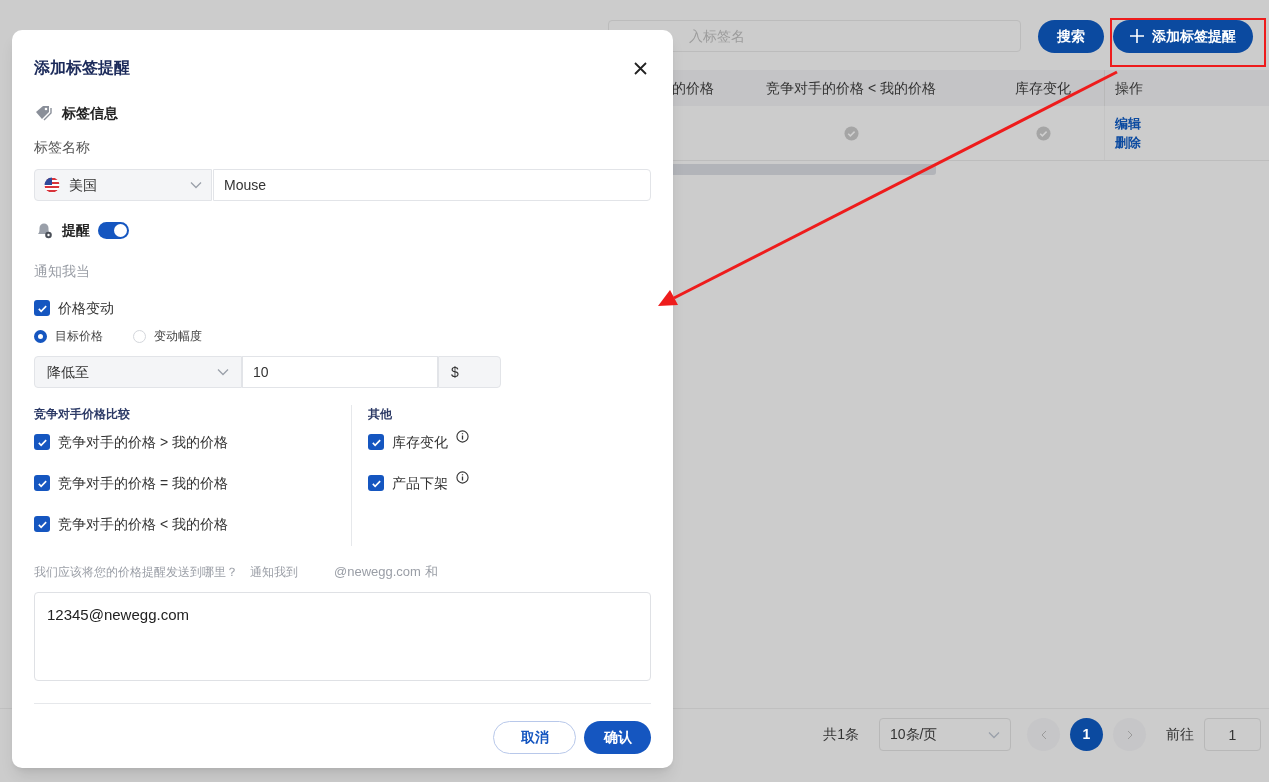 The height and width of the screenshot is (782, 1269). What do you see at coordinates (44, 113) in the screenshot?
I see `tag-icon` at bounding box center [44, 113].